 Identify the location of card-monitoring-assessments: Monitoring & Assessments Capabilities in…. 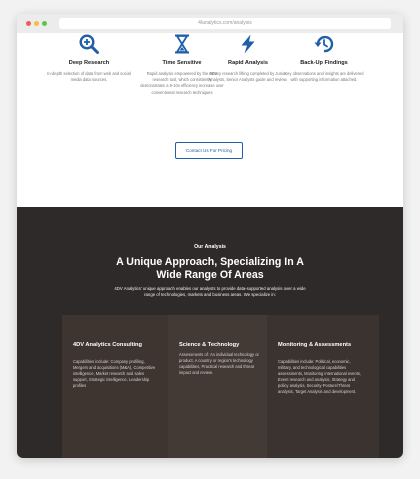
(323, 386).